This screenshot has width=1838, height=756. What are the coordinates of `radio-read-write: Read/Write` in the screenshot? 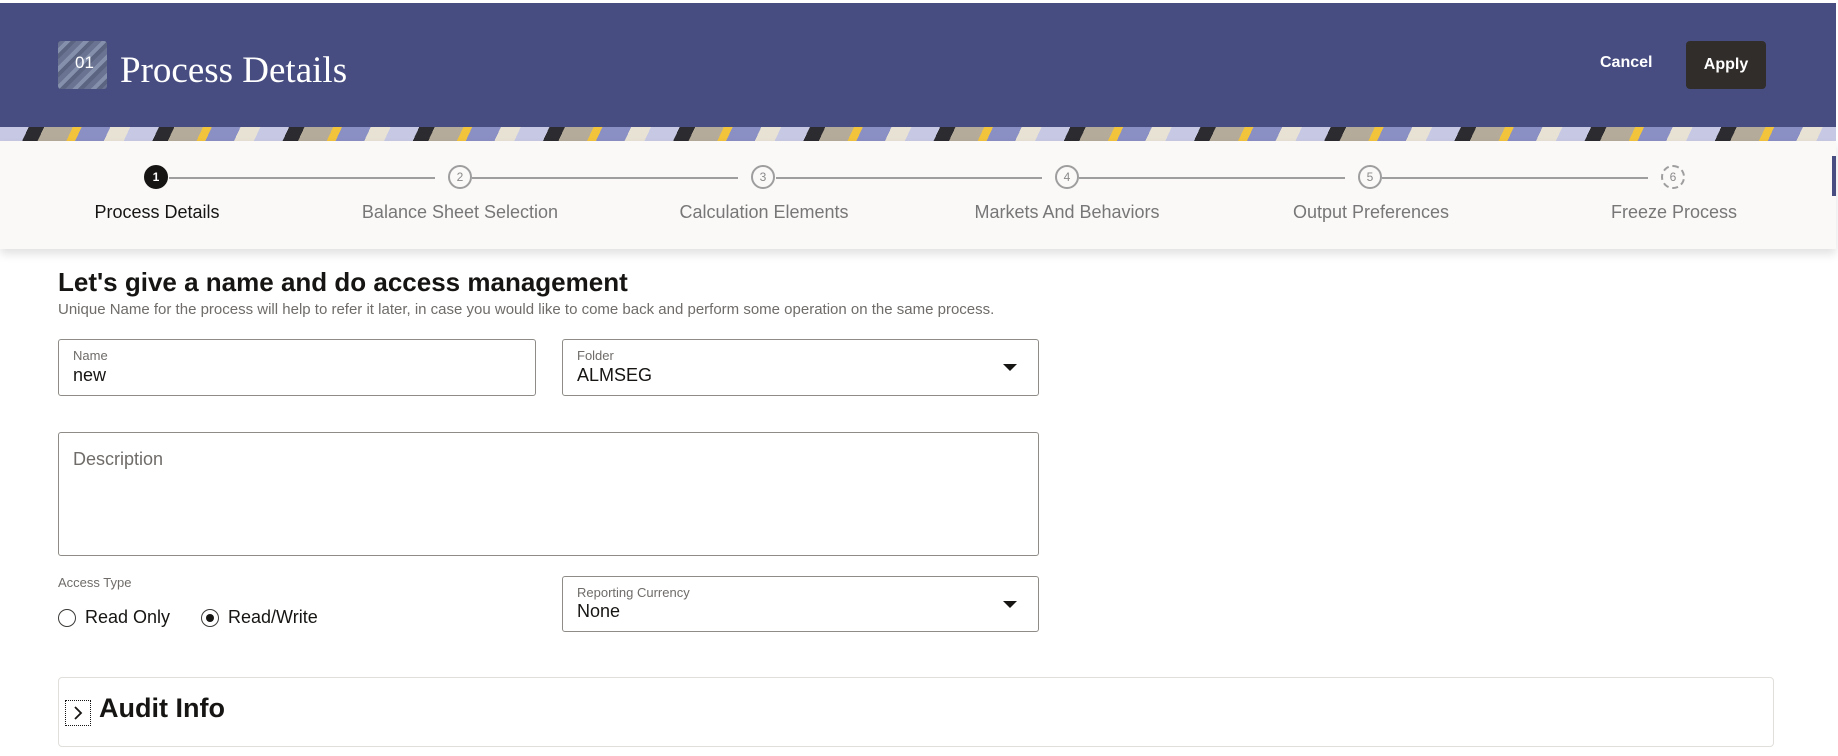 It's located at (259, 617).